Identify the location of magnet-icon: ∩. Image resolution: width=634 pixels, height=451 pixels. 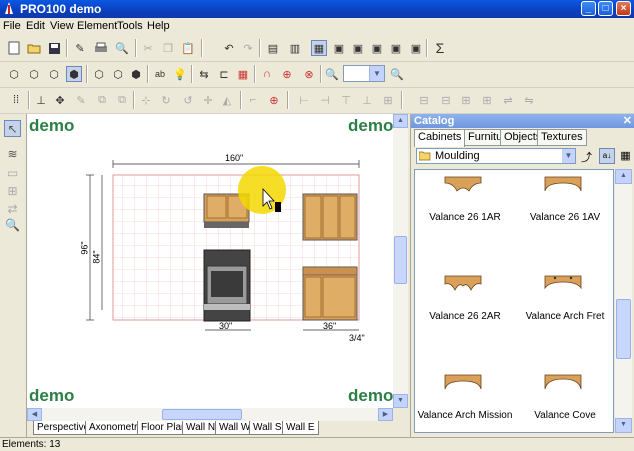
(267, 74).